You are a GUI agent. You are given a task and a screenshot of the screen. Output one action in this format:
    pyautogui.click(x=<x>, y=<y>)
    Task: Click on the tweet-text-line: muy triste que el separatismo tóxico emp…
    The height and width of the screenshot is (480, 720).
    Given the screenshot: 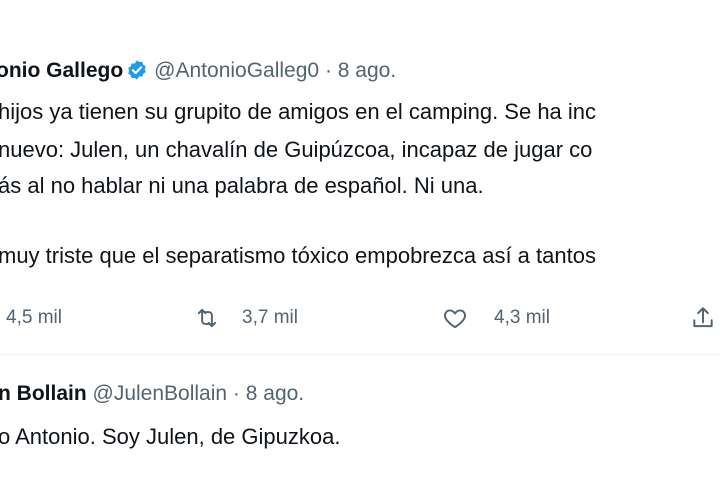 What is the action you would take?
    pyautogui.click(x=298, y=255)
    